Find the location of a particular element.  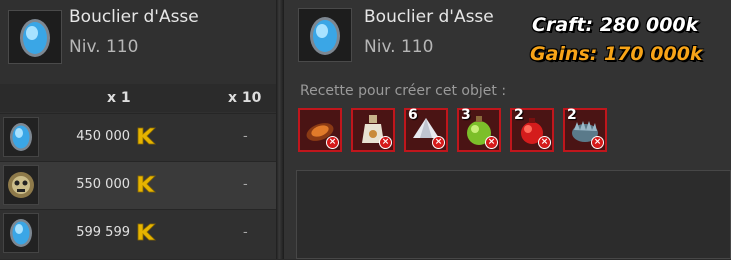

ingredient-quantity: 3 is located at coordinates (466, 115).